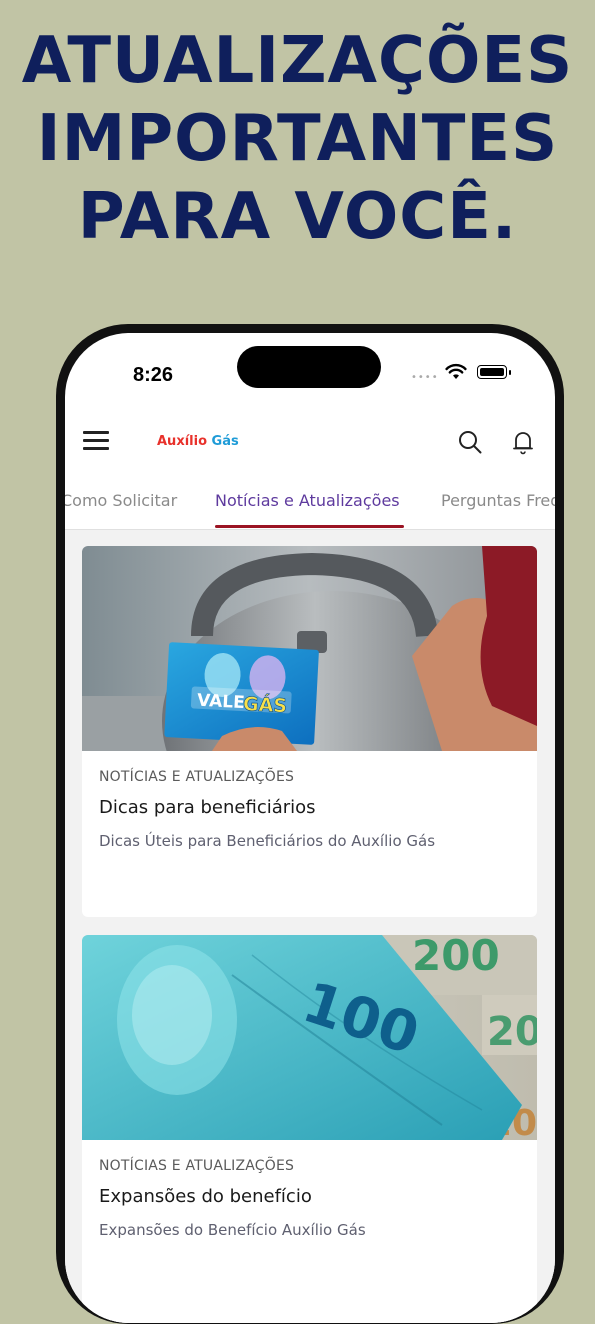  Describe the element at coordinates (264, 704) in the screenshot. I see `svg-text: GÁS` at that location.